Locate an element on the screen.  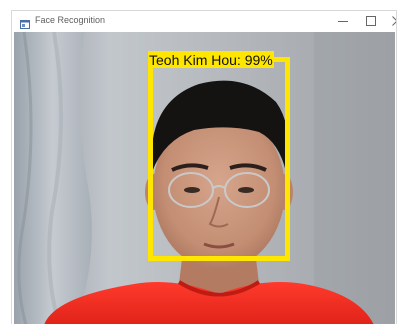
close-icon is located at coordinates (394, 21).